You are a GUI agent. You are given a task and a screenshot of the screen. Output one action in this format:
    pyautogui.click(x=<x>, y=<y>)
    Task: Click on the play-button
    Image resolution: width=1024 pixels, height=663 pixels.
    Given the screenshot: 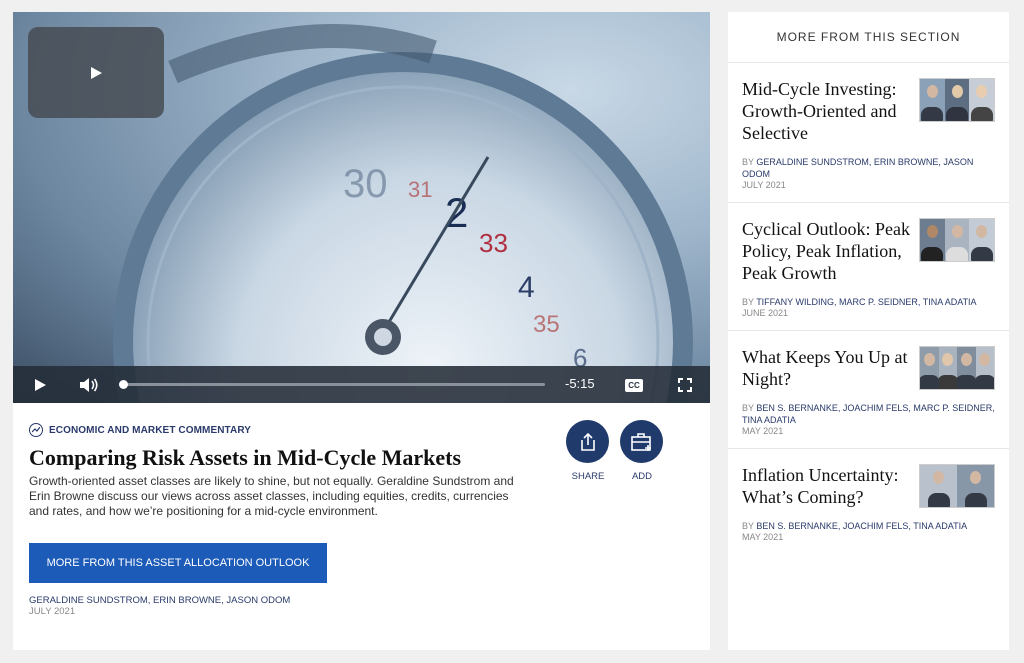 What is the action you would take?
    pyautogui.click(x=40, y=385)
    